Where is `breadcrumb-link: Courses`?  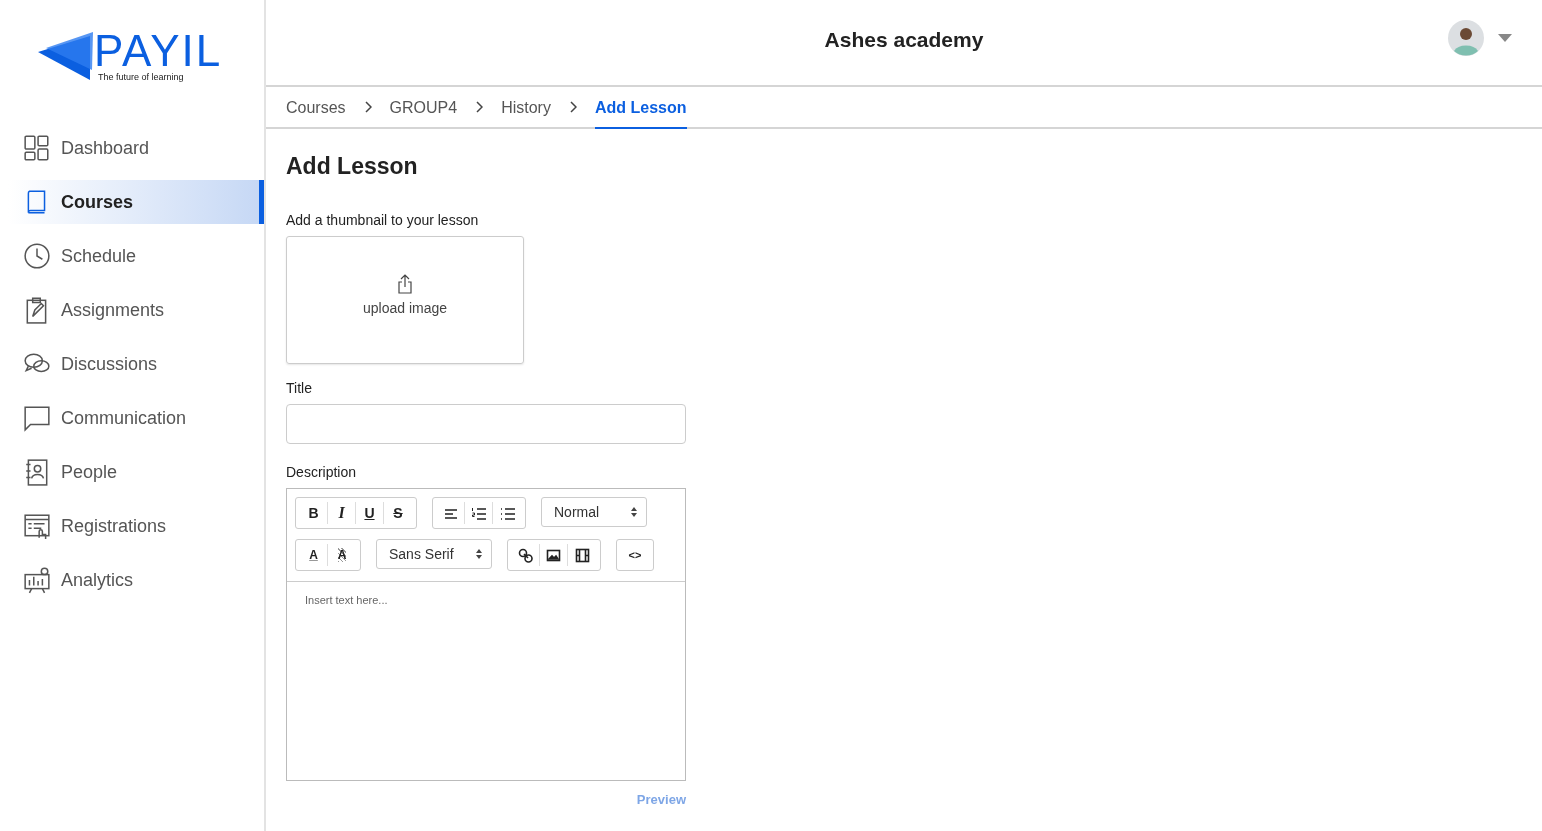
breadcrumb-link: Courses is located at coordinates (316, 108).